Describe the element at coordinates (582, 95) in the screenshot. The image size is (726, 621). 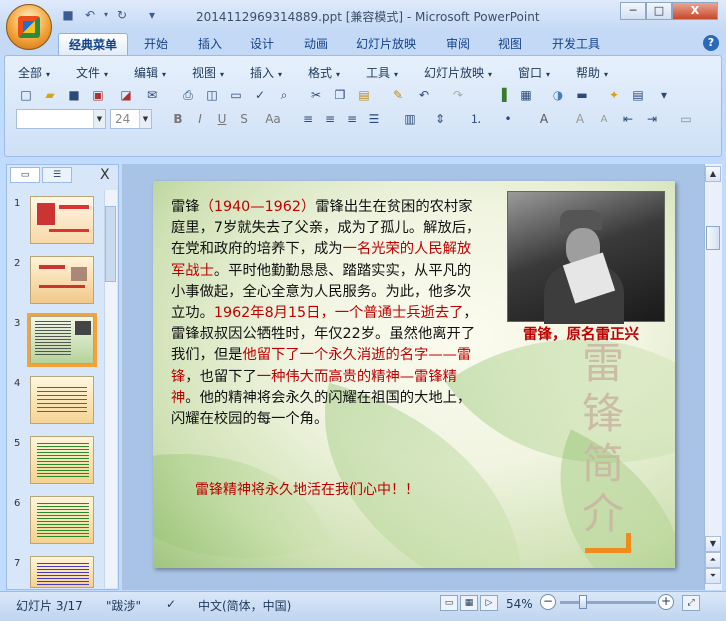
I see `slide-design-icon: ▬` at that location.